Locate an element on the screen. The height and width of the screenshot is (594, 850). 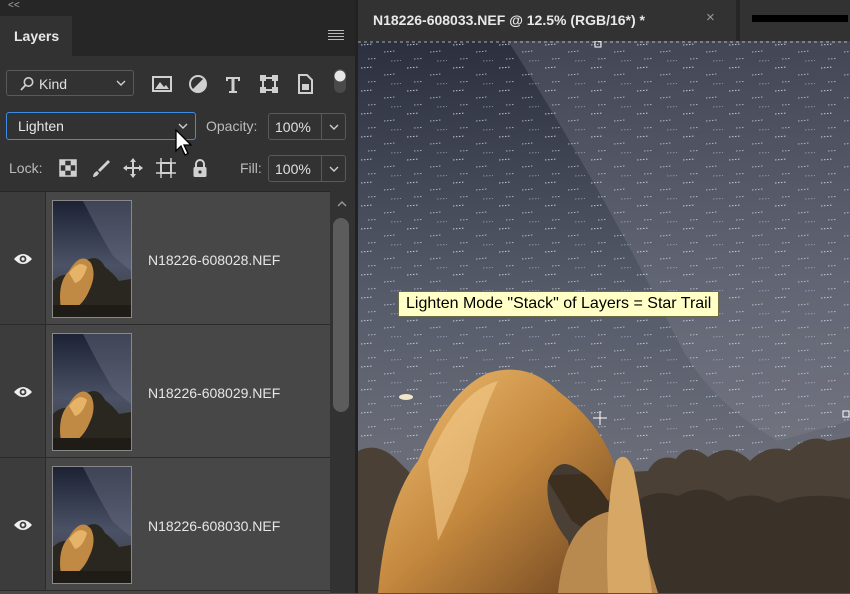
opacity-field: 100% is located at coordinates (307, 126).